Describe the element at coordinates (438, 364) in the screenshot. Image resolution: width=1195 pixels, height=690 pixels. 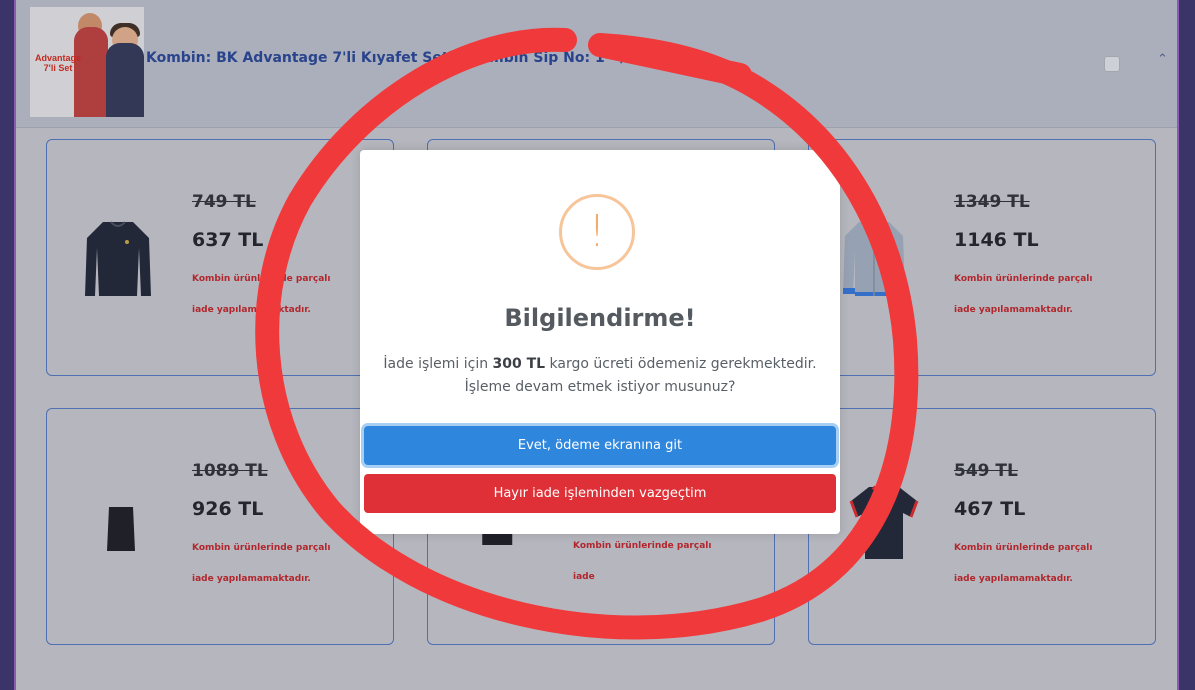
I see `message-text: İade işlemi için` at that location.